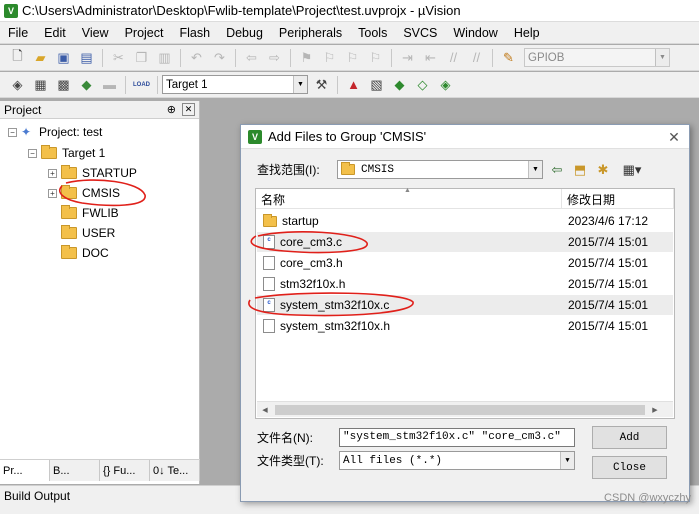 This screenshot has height=514, width=699. Describe the element at coordinates (508, 57) in the screenshot. I see `configure-icon: ✎` at that location.